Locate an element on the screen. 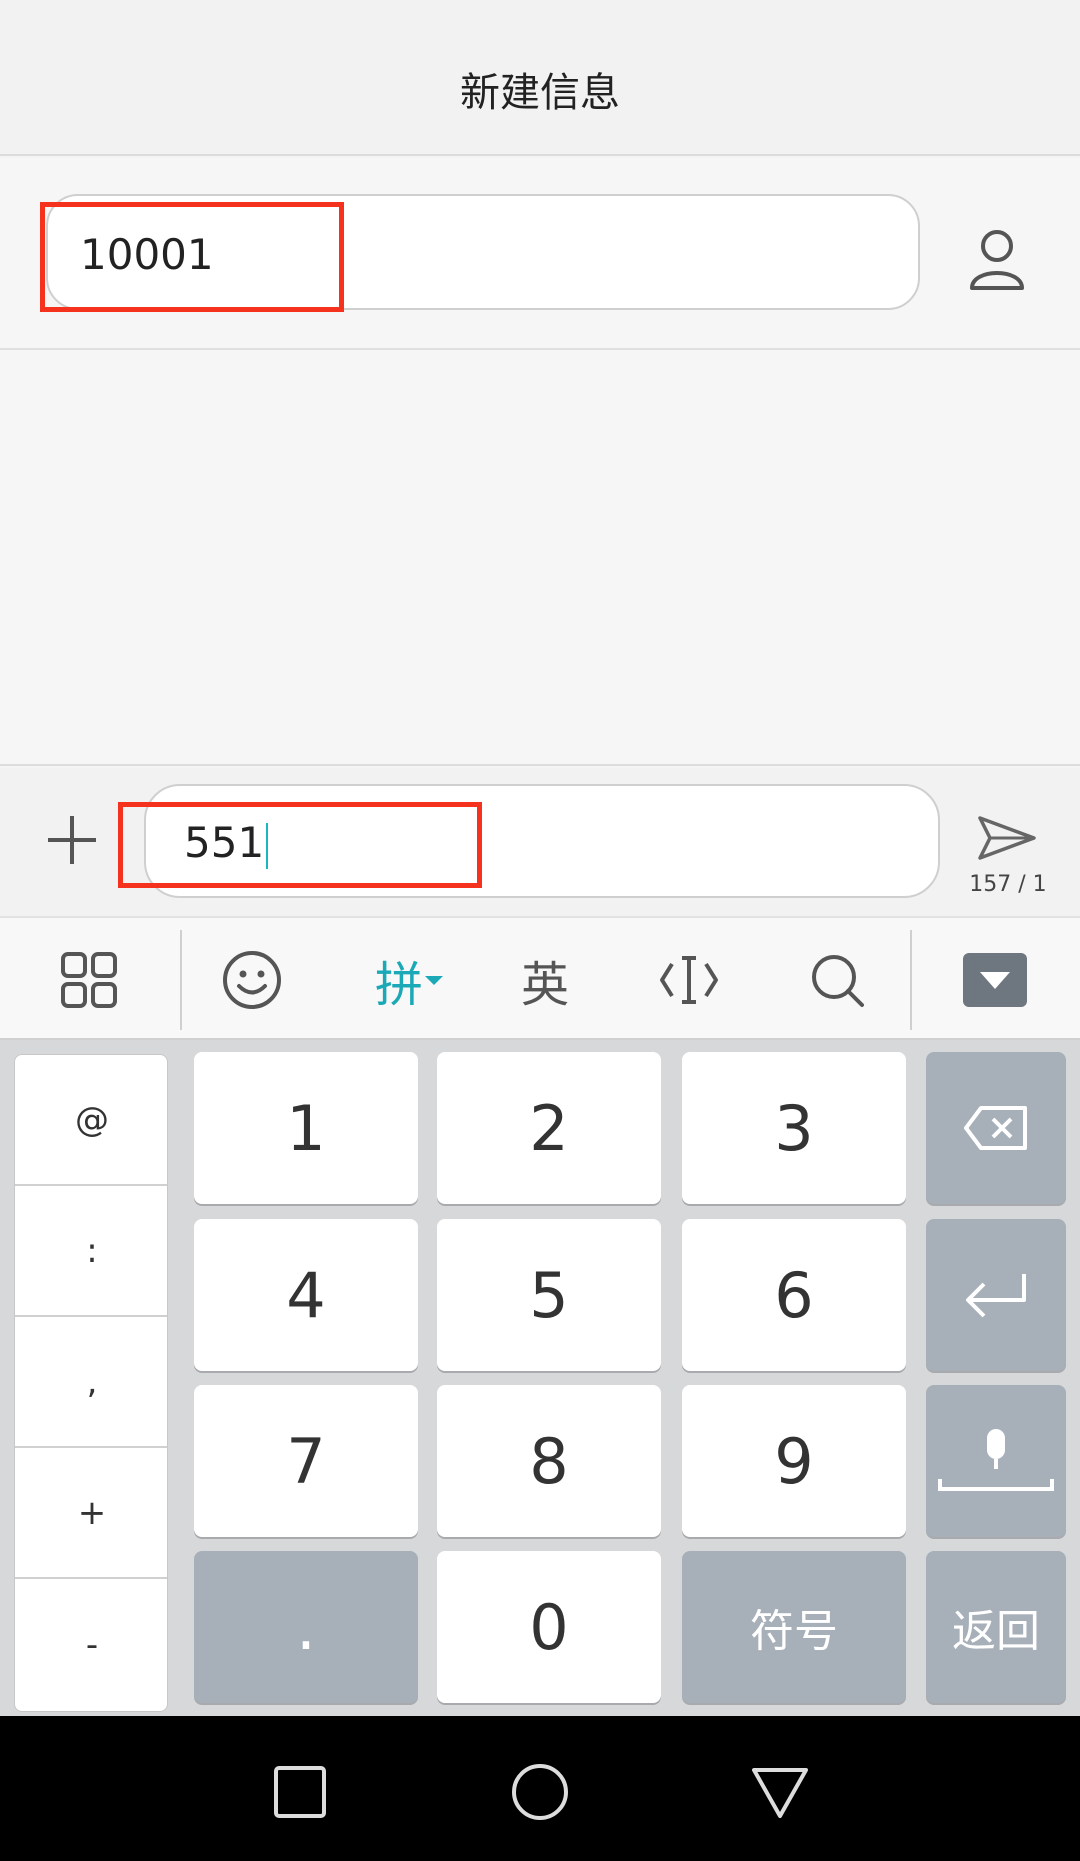 Image resolution: width=1080 pixels, height=1861 pixels. recents-button is located at coordinates (300, 1792).